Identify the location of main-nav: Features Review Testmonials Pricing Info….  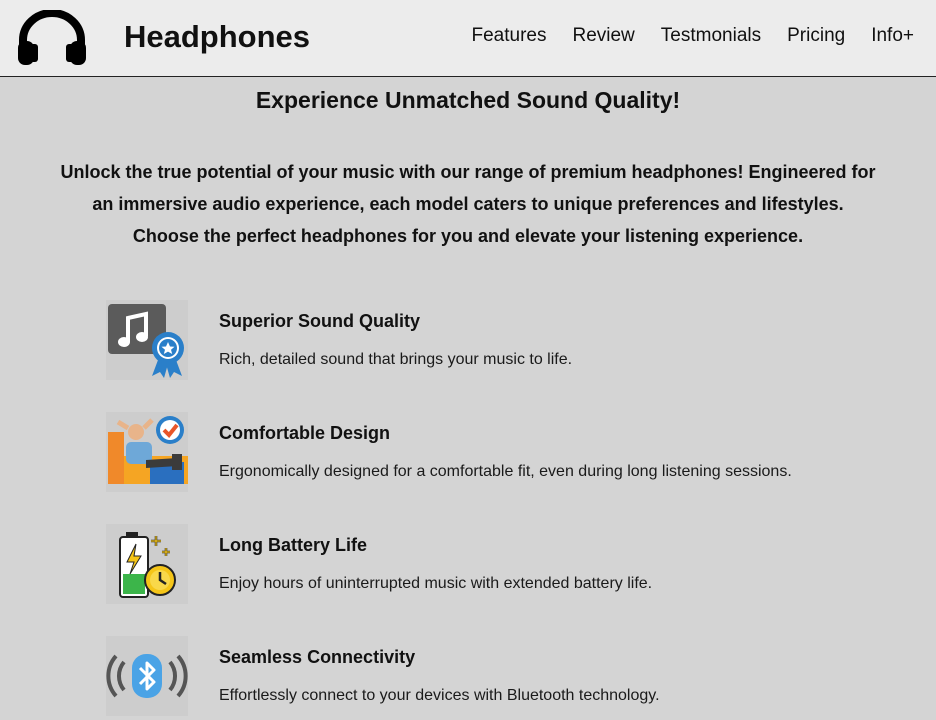
(693, 36).